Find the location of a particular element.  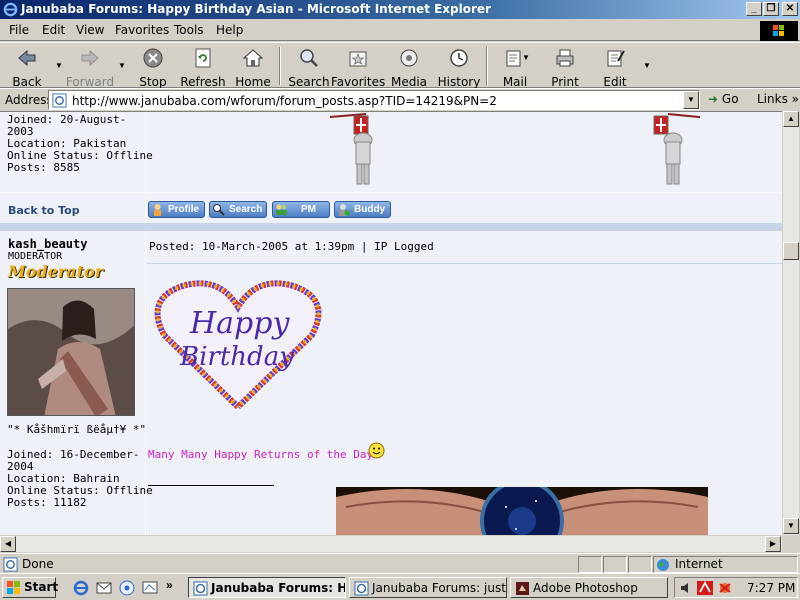

avatar is located at coordinates (71, 352).